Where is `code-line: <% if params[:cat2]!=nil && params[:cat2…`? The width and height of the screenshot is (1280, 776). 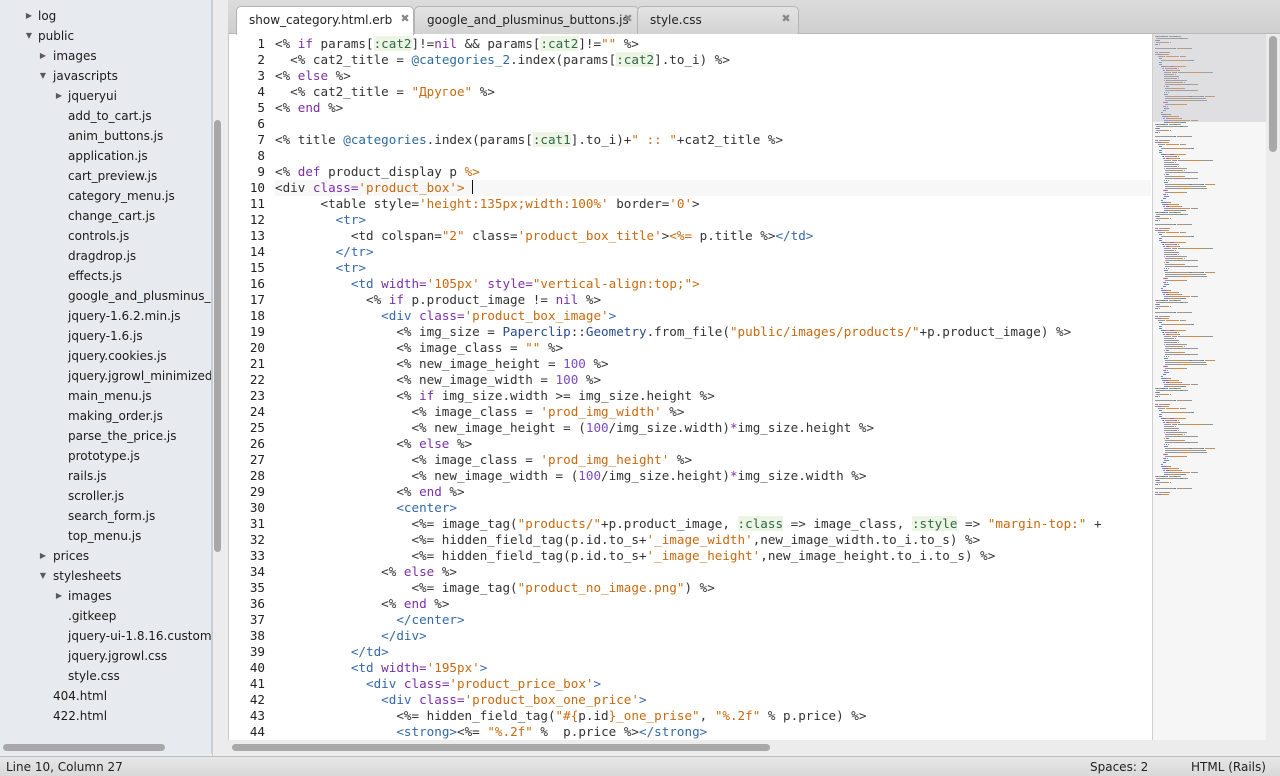
code-line: <% if params[:cat2]!=nil && params[:cat2… is located at coordinates (713, 44).